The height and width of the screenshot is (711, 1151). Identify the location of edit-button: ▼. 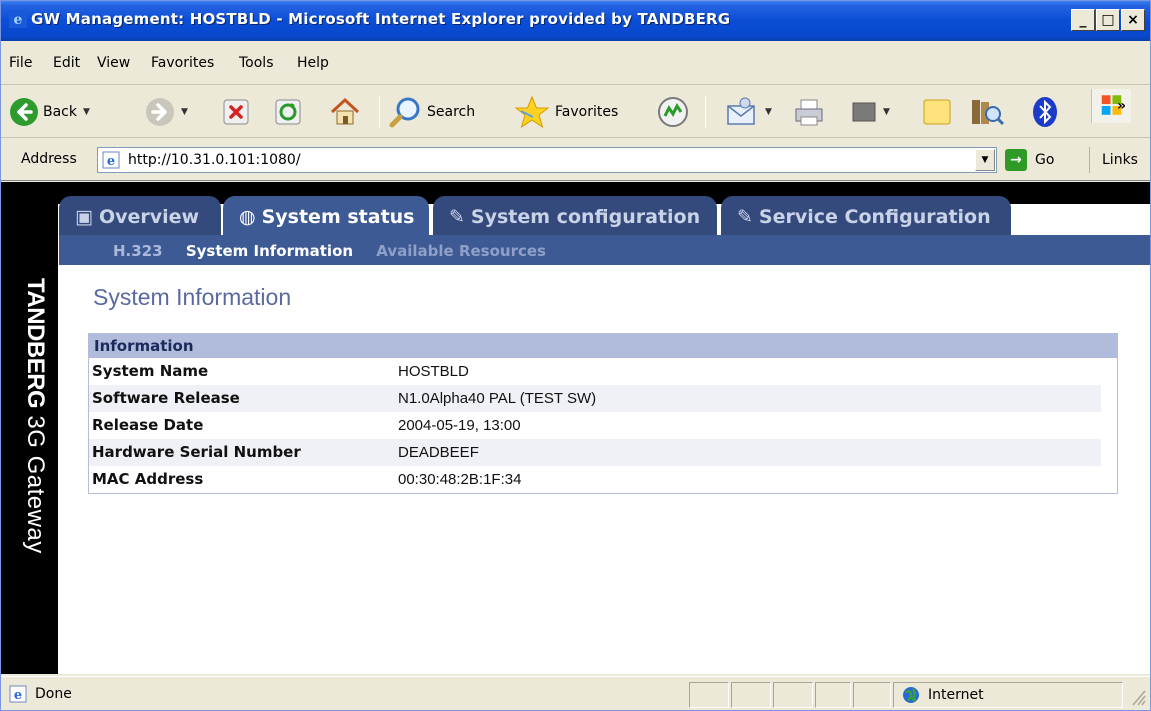
(870, 112).